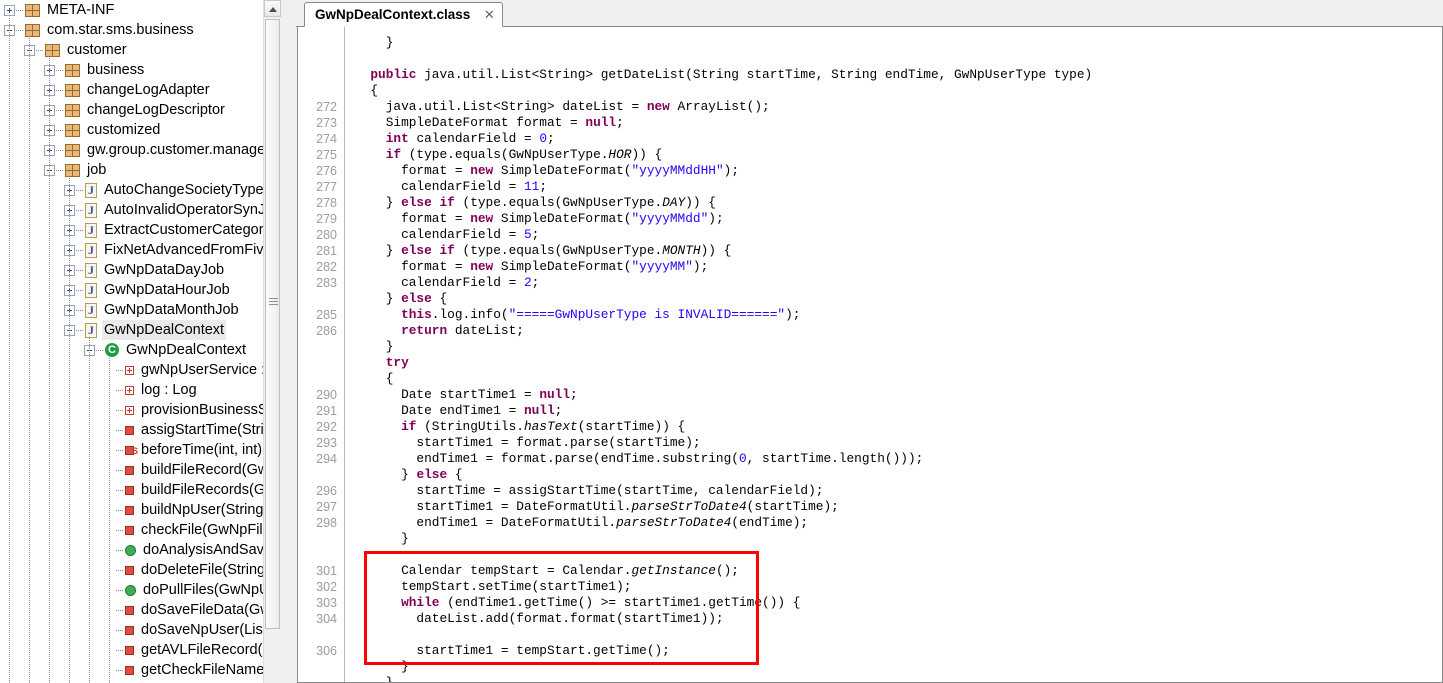 The height and width of the screenshot is (683, 1443). Describe the element at coordinates (404, 14) in the screenshot. I see `tab-gwnpdealcontext-class: GwNpDealContext.class ✕` at that location.